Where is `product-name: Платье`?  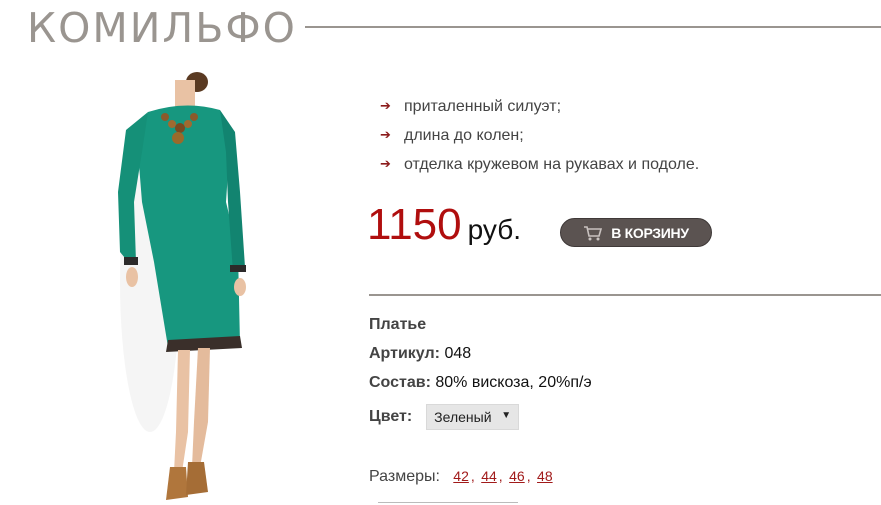
product-name: Платье is located at coordinates (398, 324).